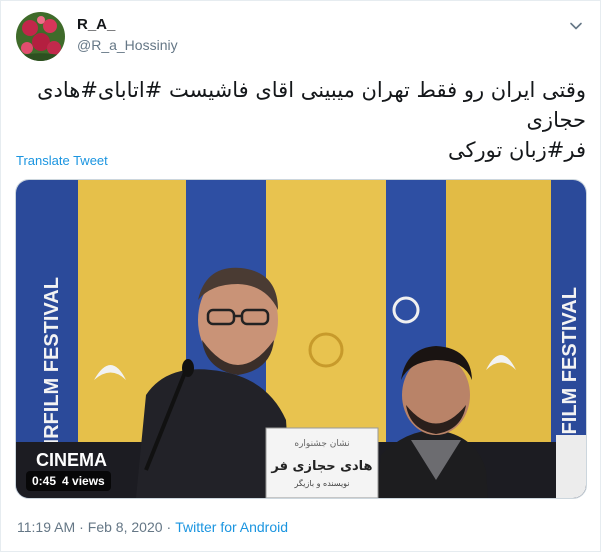 The image size is (601, 552). I want to click on display-name: R_A_, so click(96, 24).